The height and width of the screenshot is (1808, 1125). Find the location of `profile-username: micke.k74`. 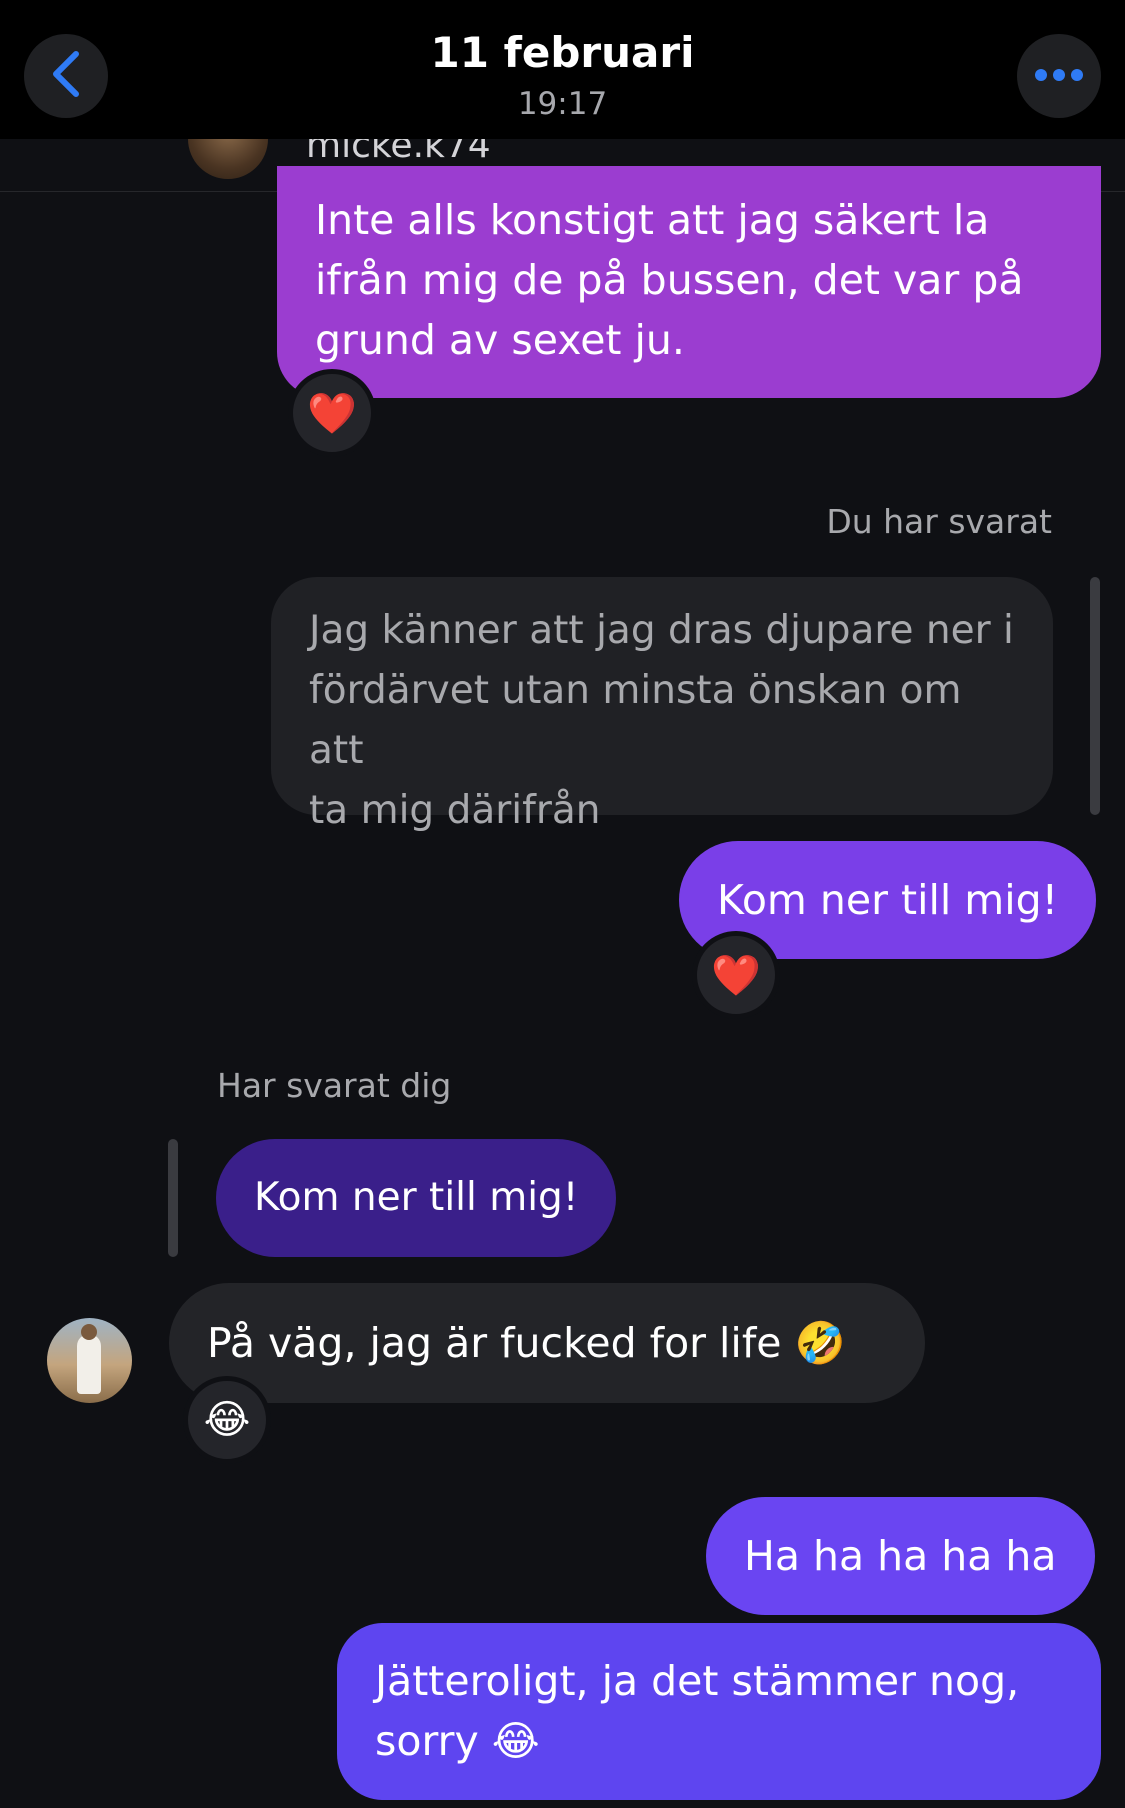

profile-username: micke.k74 is located at coordinates (398, 152).